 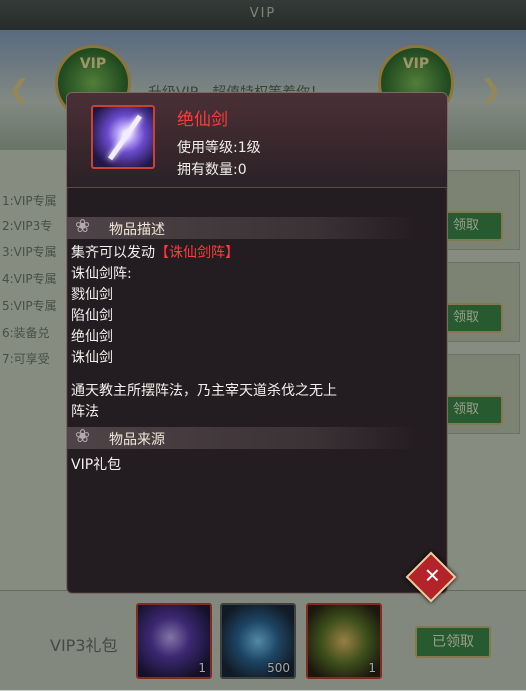 What do you see at coordinates (85, 412) in the screenshot?
I see `desc-paragraph: 阵法` at bounding box center [85, 412].